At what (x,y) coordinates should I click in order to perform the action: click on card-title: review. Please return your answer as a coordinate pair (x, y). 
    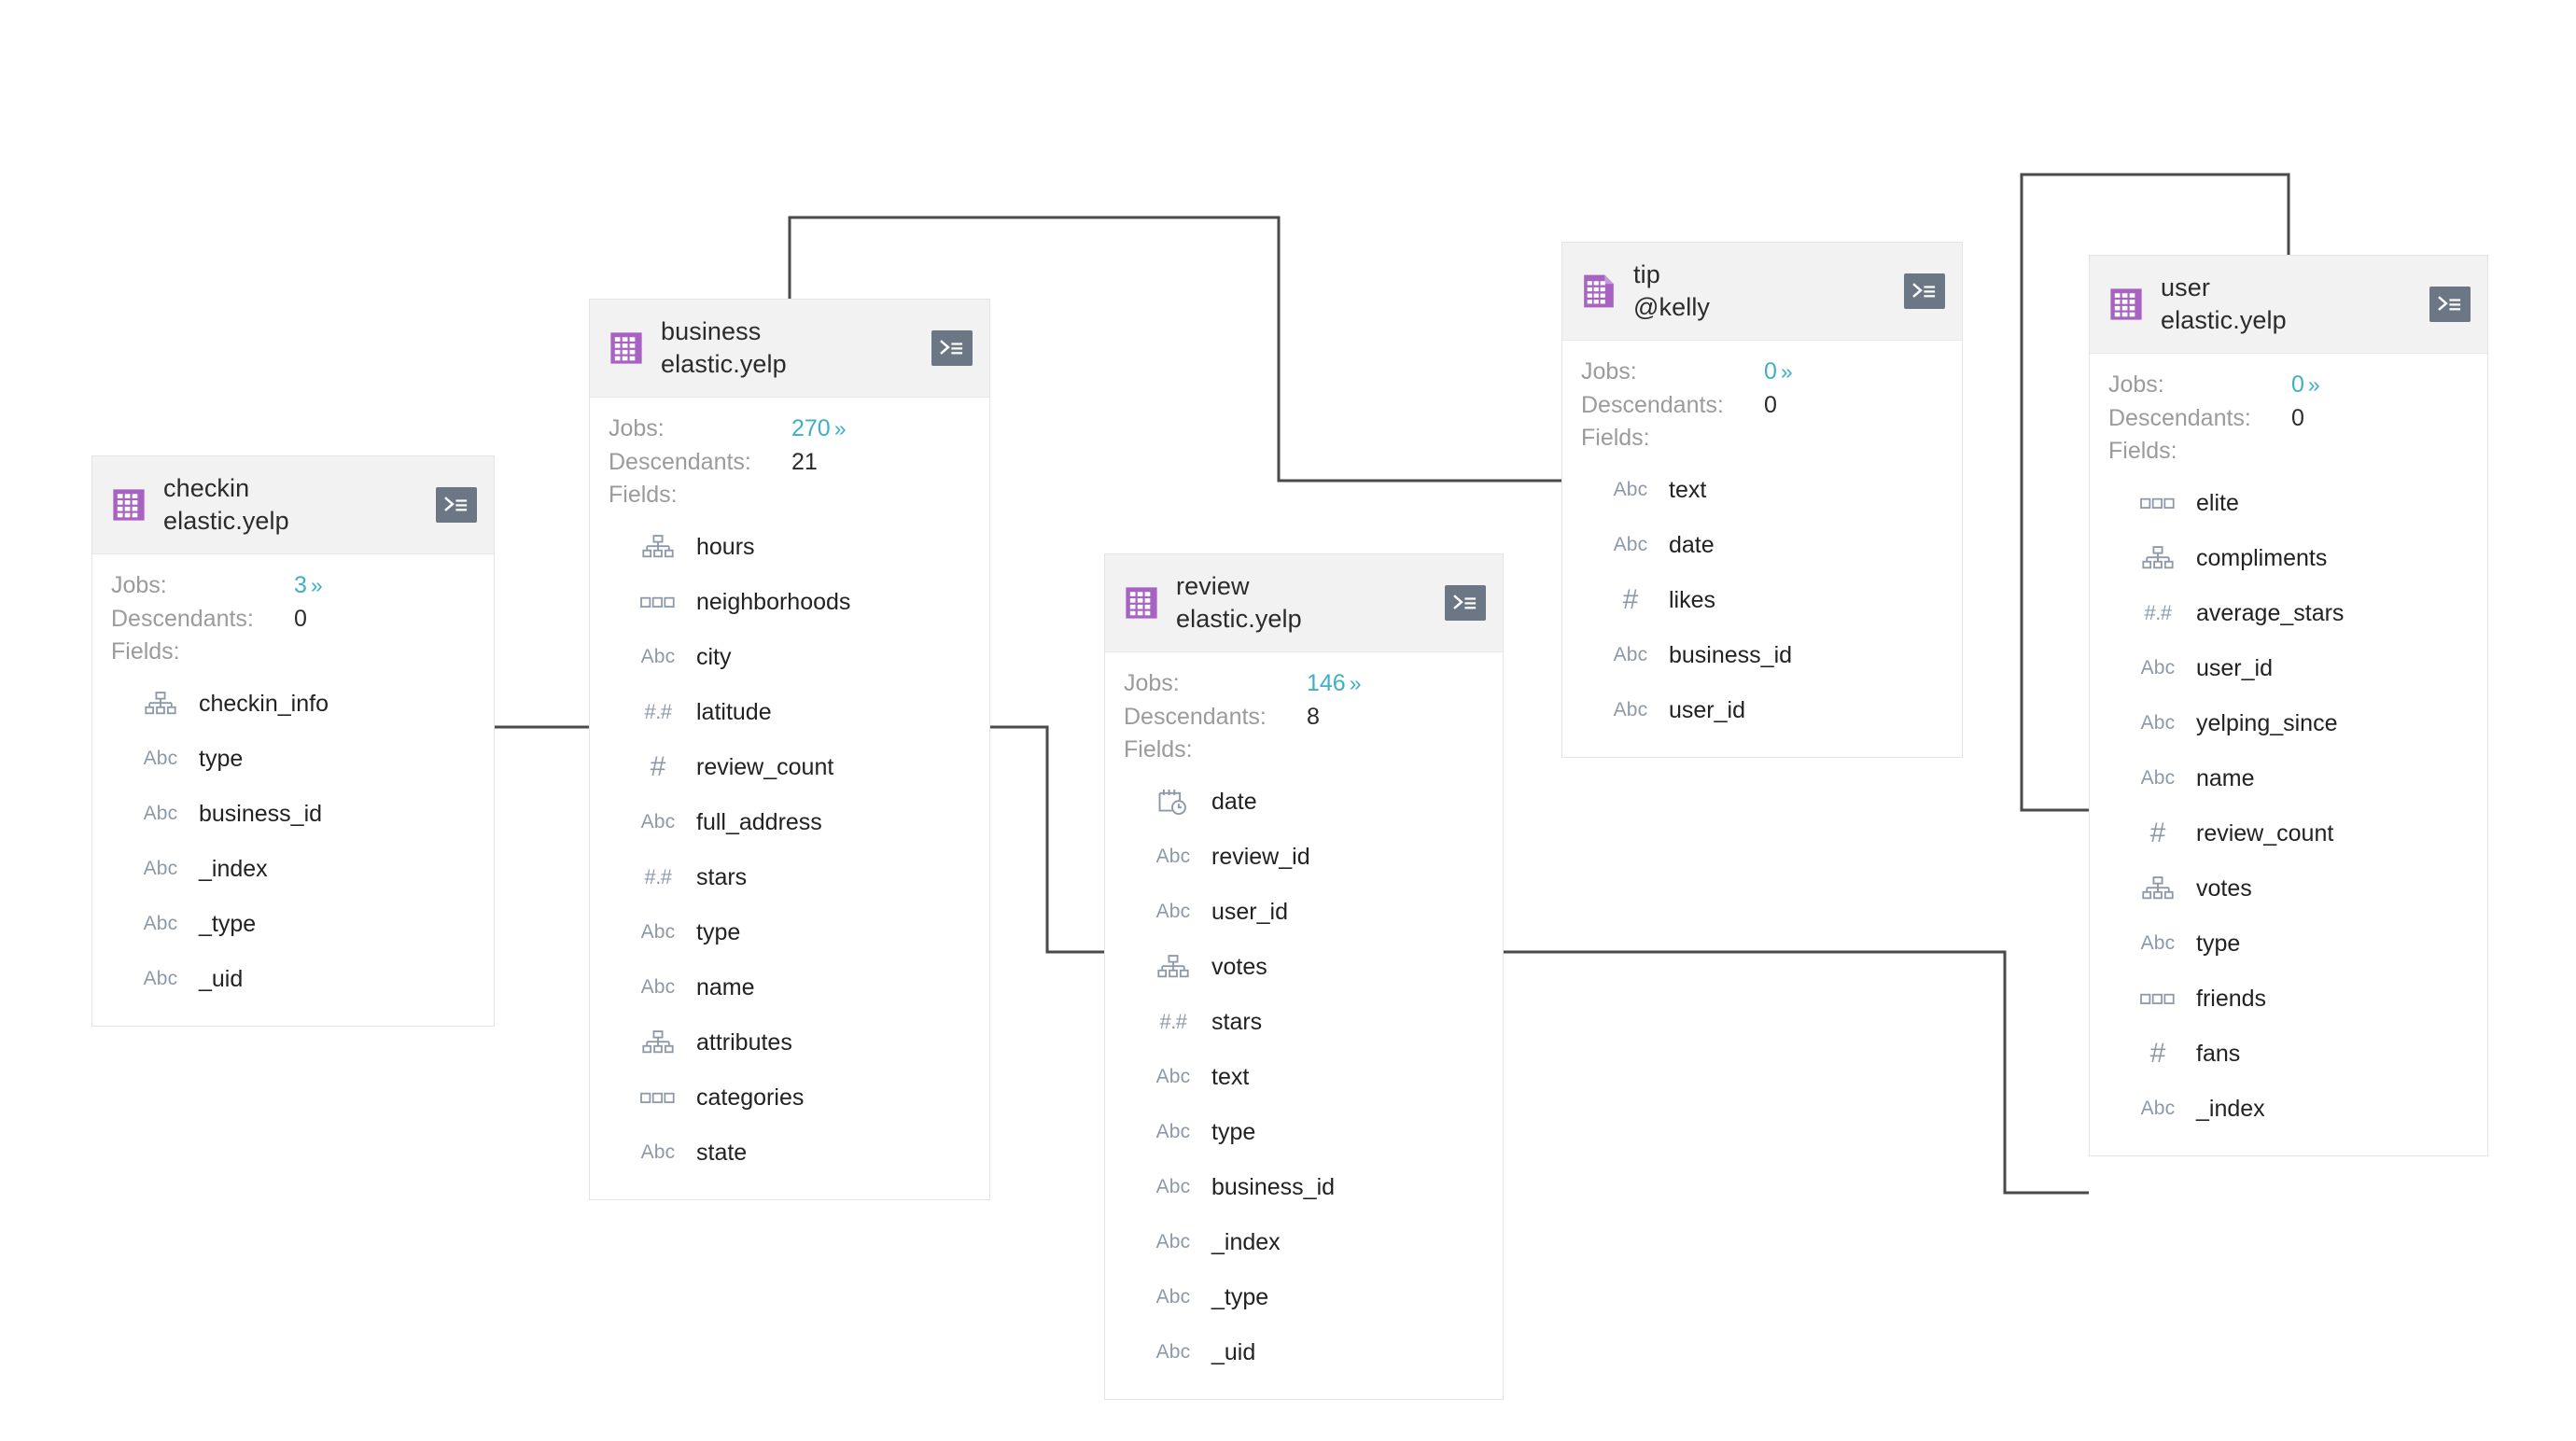
    Looking at the image, I should click on (1213, 586).